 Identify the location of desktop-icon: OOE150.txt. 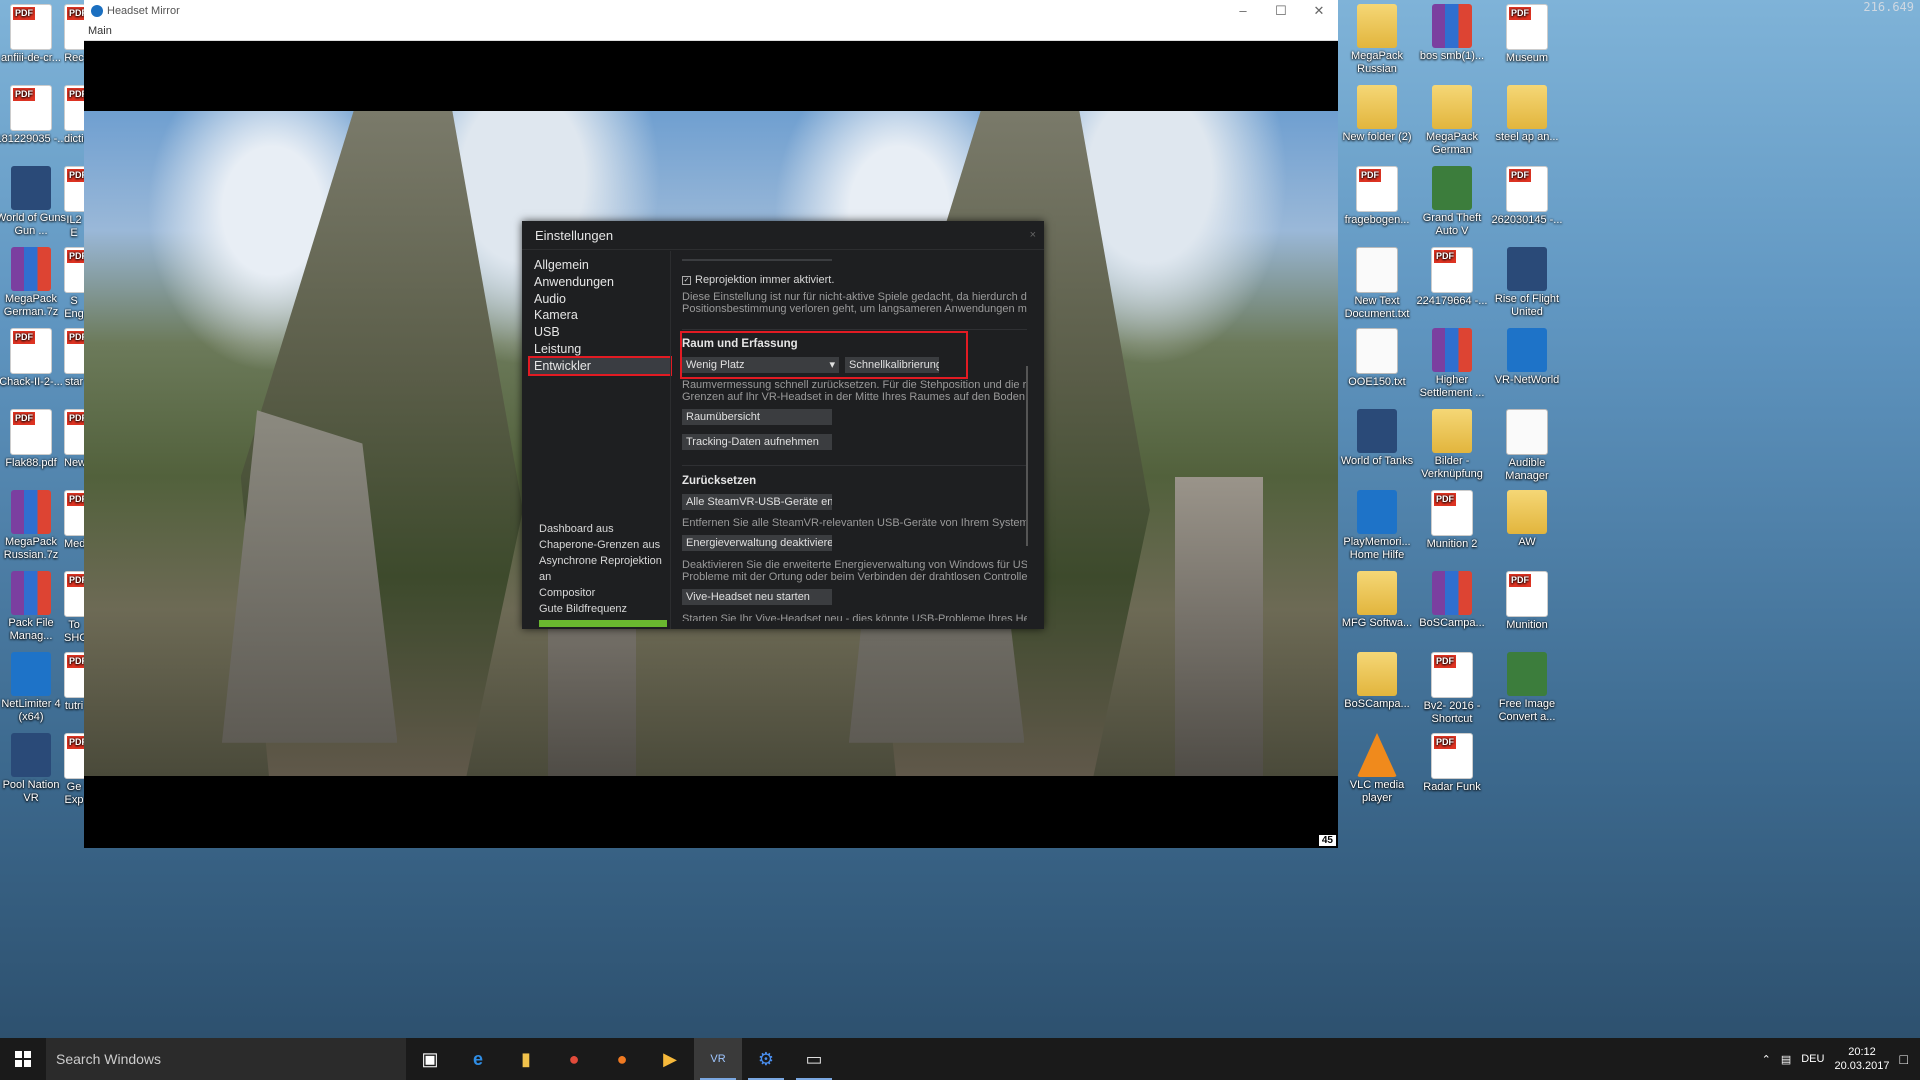
(1377, 358).